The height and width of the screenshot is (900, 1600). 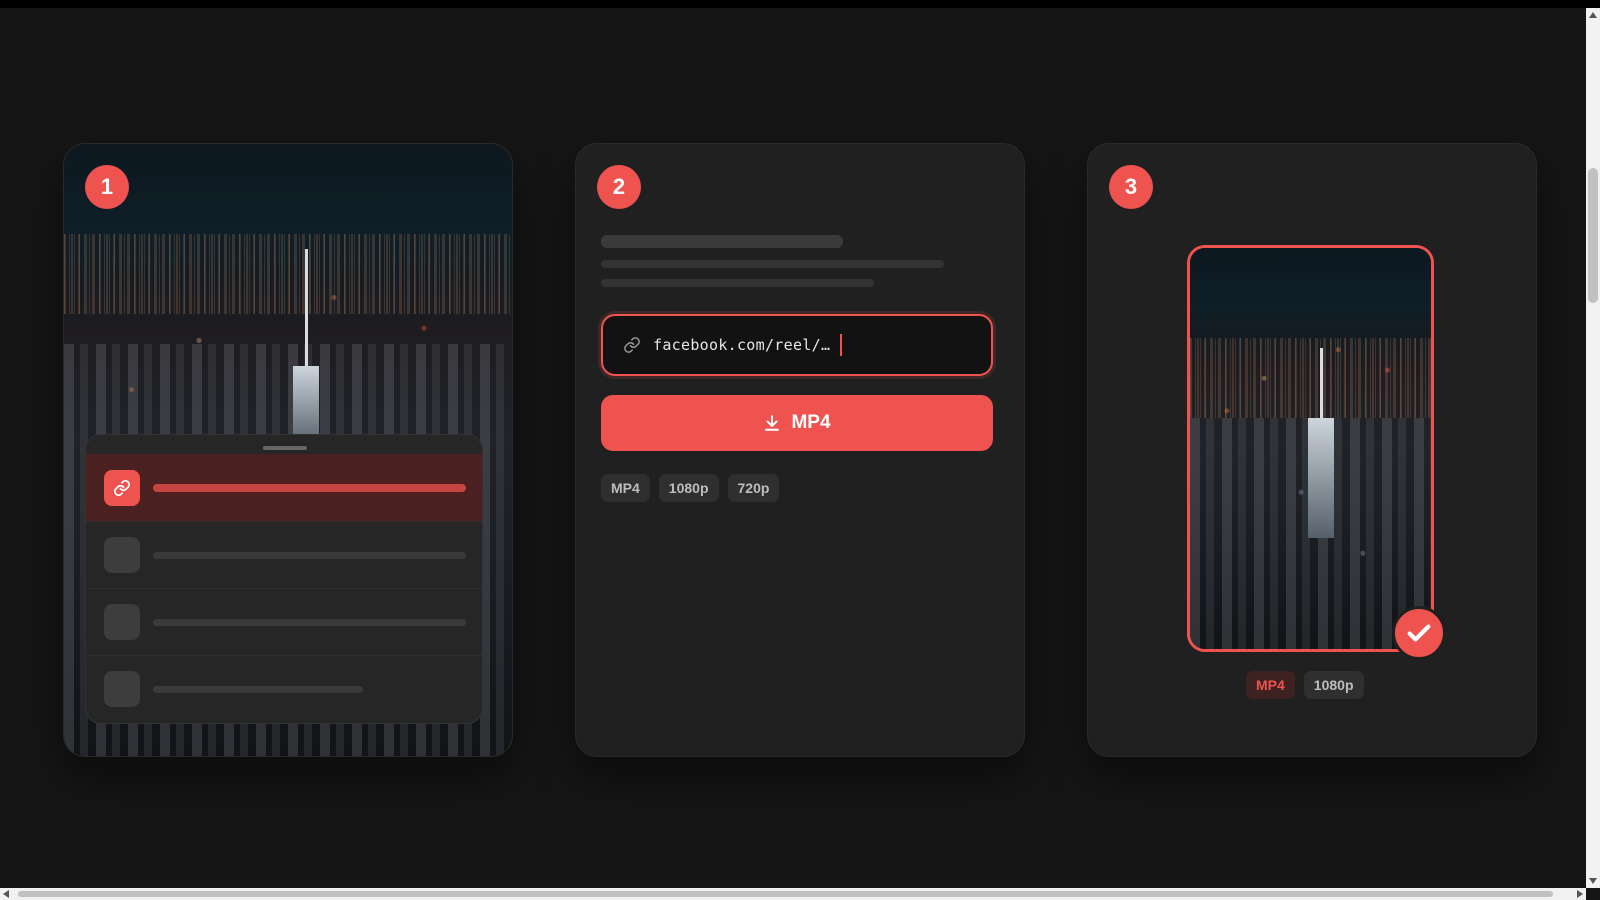 What do you see at coordinates (811, 422) in the screenshot?
I see `download-button-label: MP4` at bounding box center [811, 422].